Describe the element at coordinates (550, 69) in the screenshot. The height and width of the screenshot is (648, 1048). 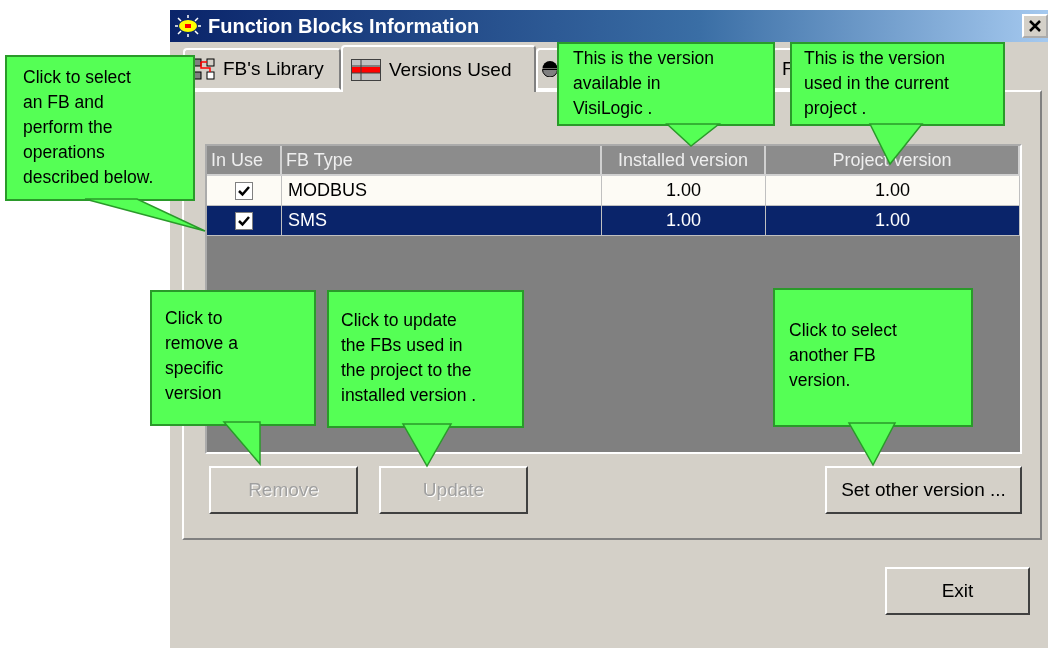
I see `disc-icon` at that location.